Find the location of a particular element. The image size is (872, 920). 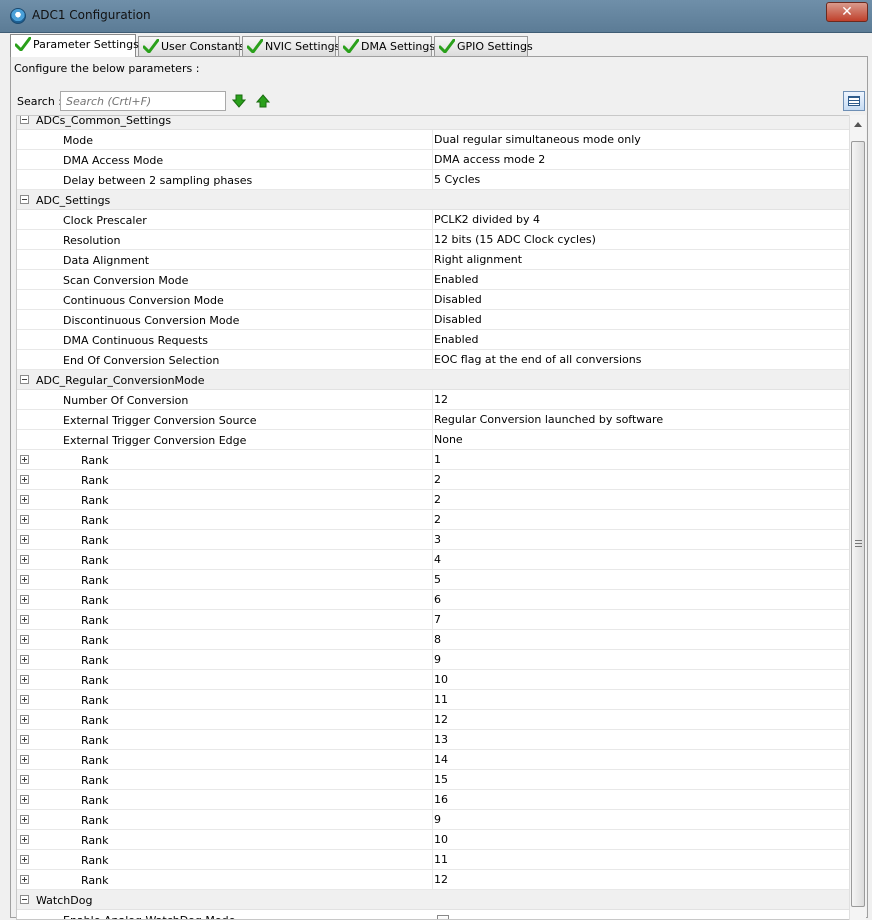

rank-row: Rank 7 is located at coordinates (433, 620).